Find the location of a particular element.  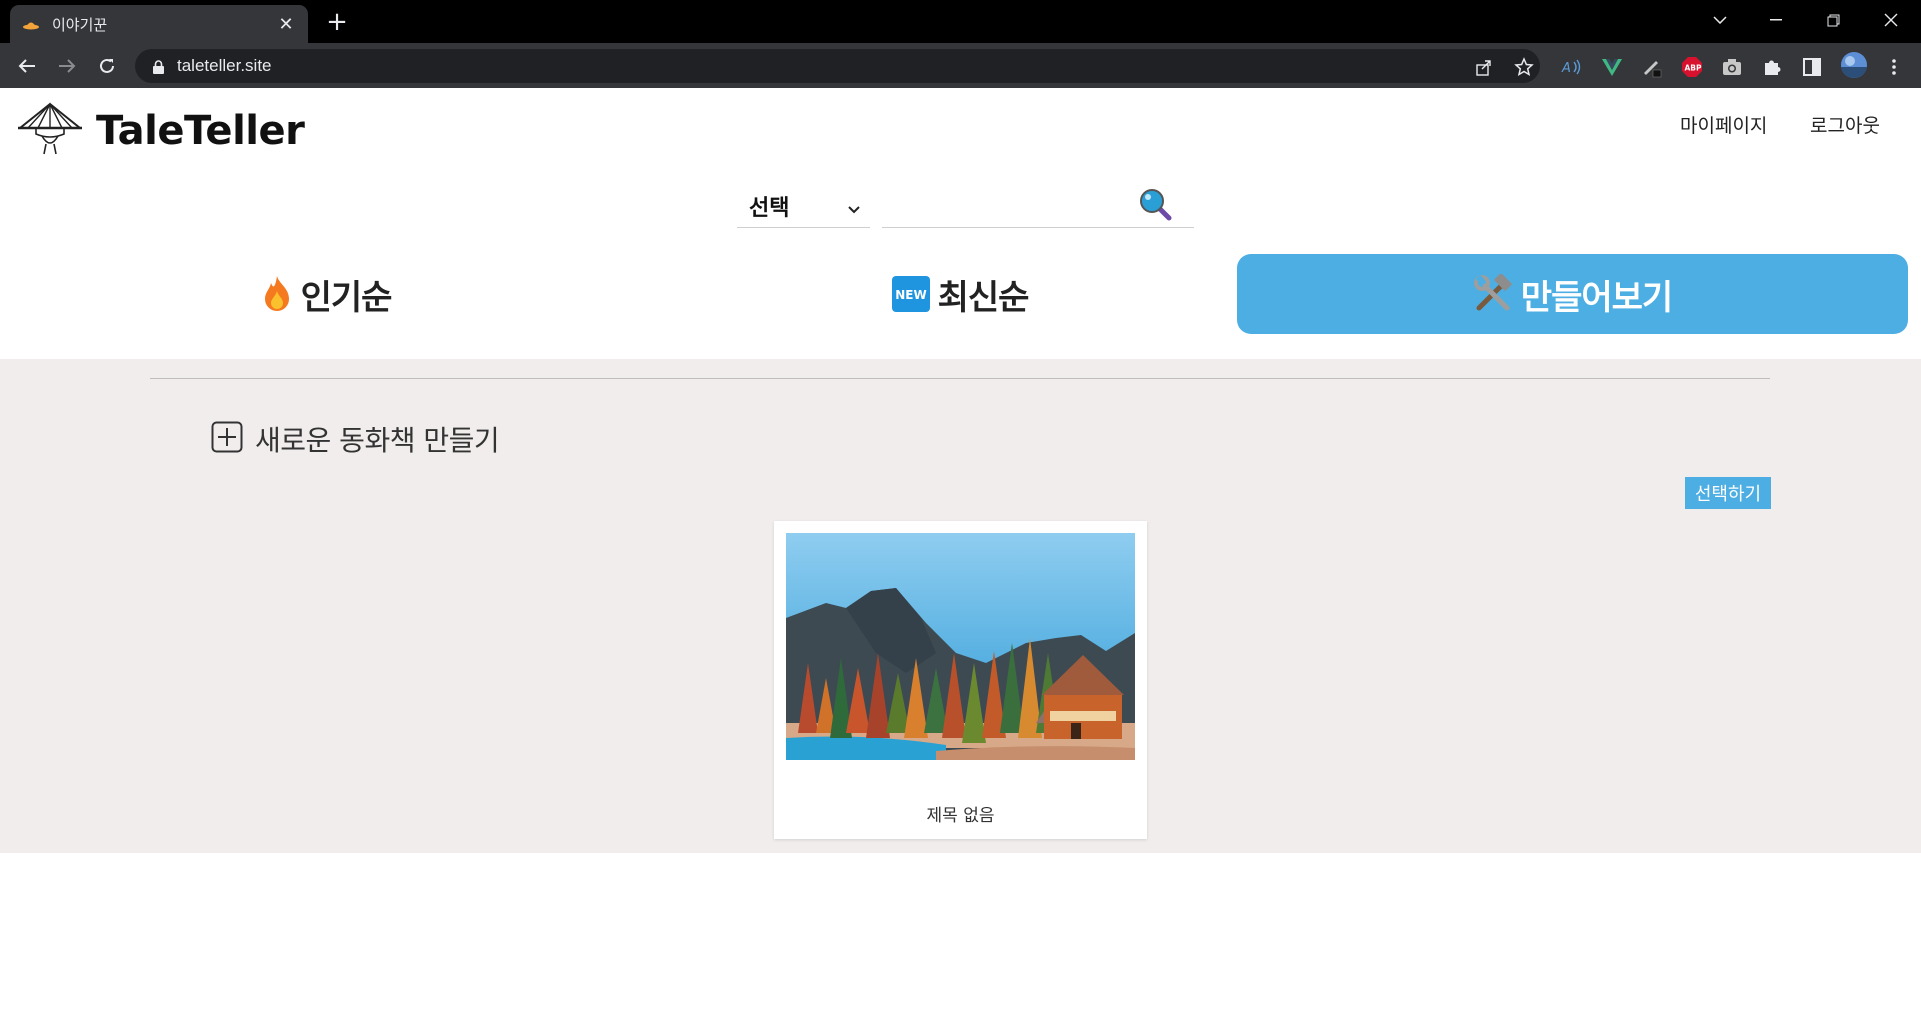

plus-square-icon is located at coordinates (227, 439).